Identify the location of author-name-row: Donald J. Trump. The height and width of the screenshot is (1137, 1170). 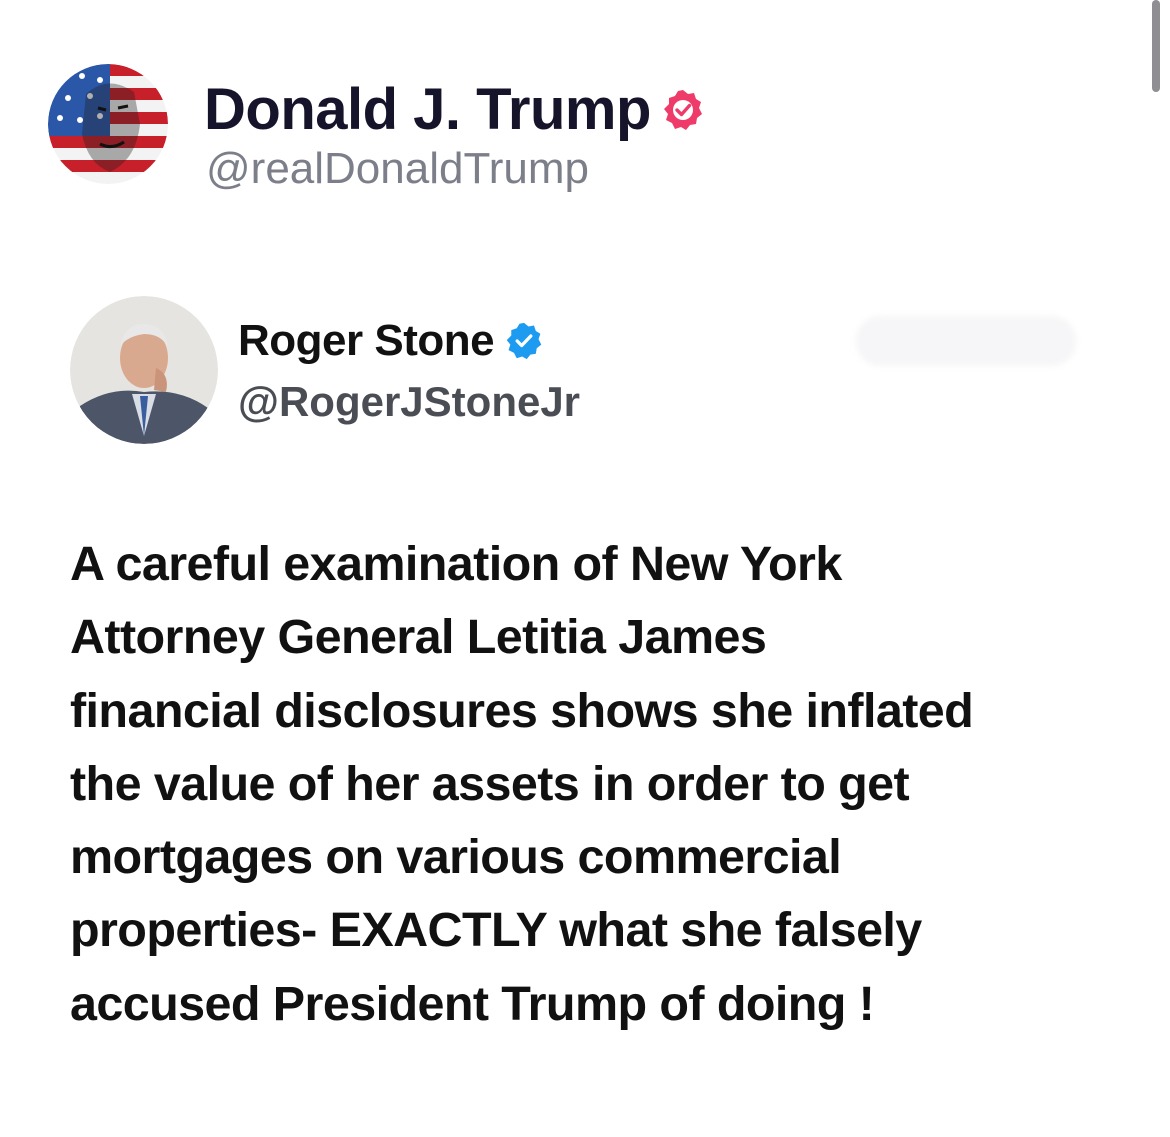
(454, 109).